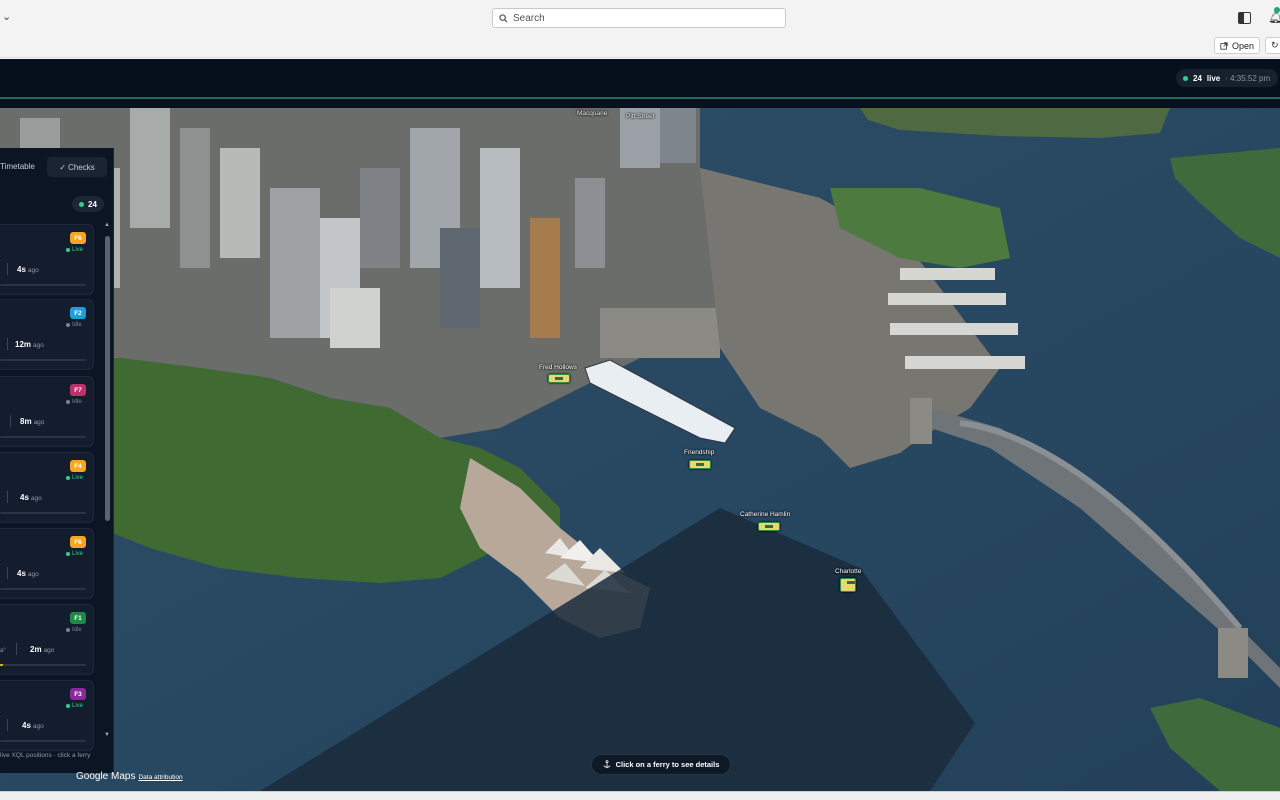  What do you see at coordinates (848, 571) in the screenshot?
I see `ferry-label: Charlotte` at bounding box center [848, 571].